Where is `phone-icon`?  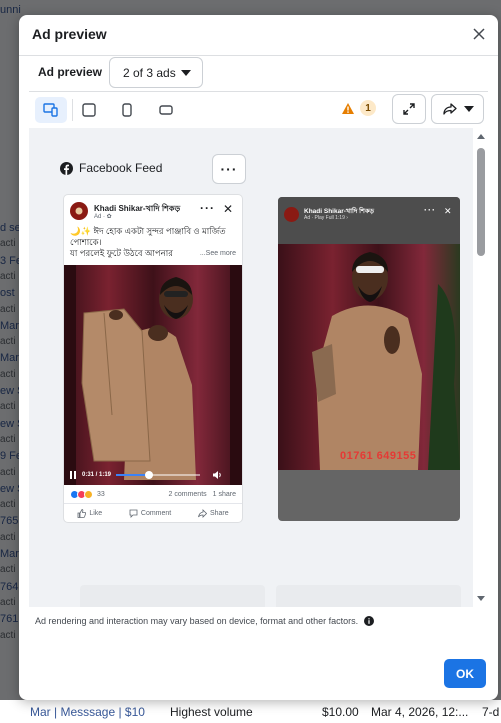
phone-icon is located at coordinates (127, 110).